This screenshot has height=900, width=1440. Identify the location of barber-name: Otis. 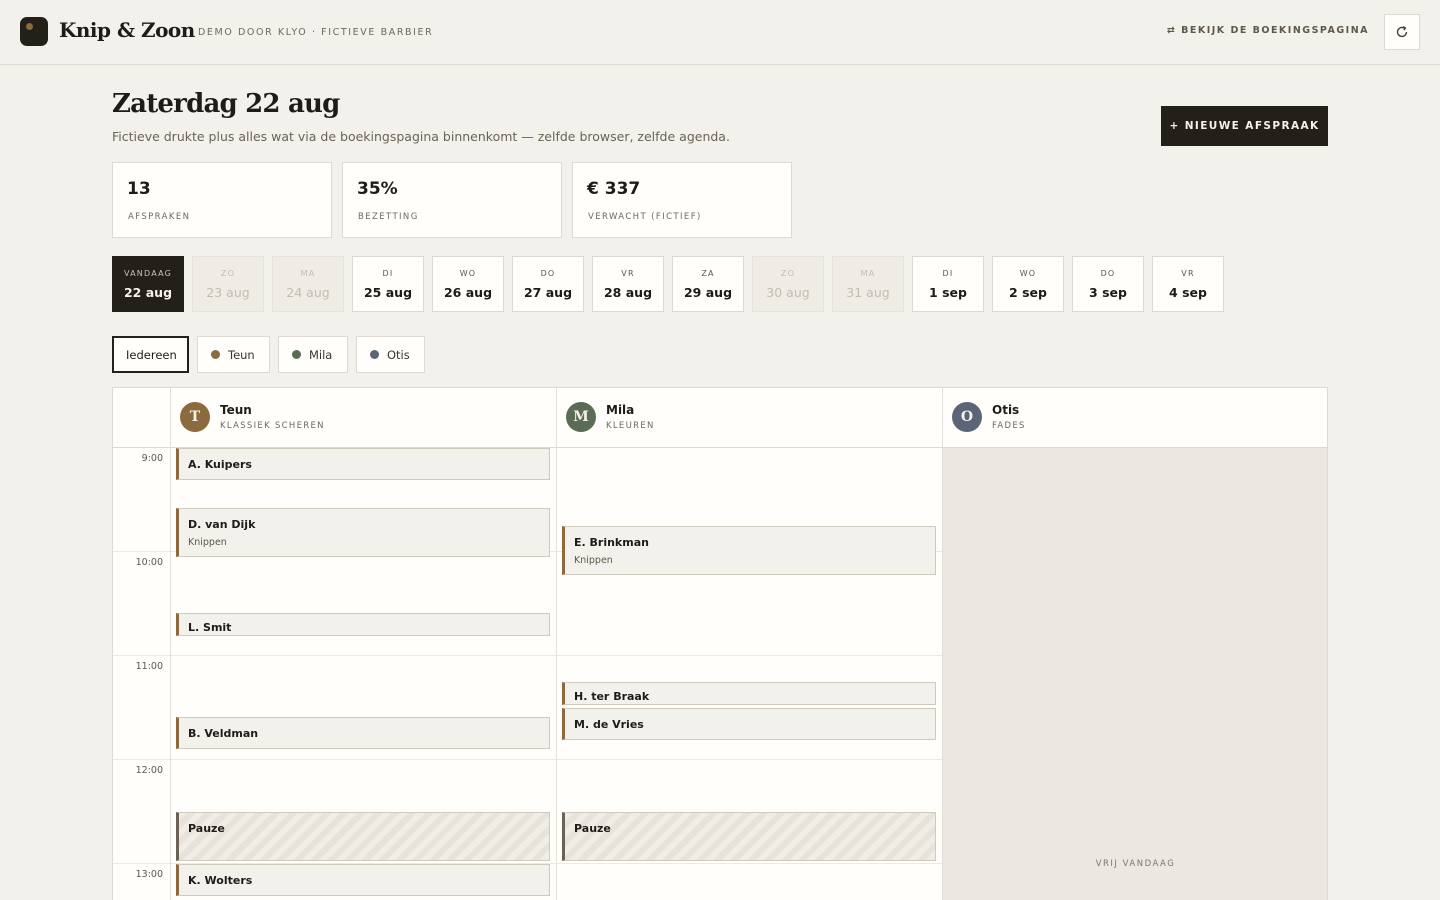
(1006, 410).